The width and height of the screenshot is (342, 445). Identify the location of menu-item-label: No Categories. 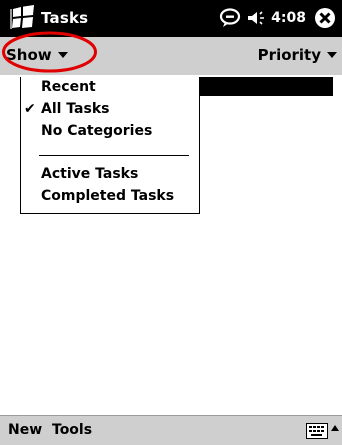
(97, 131).